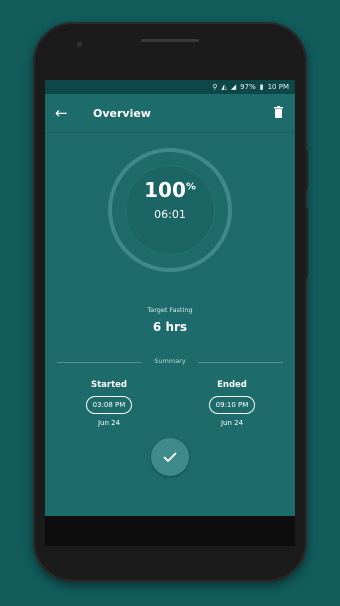 This screenshot has height=606, width=340. What do you see at coordinates (170, 327) in the screenshot?
I see `target-fasting-value: 6 hrs` at bounding box center [170, 327].